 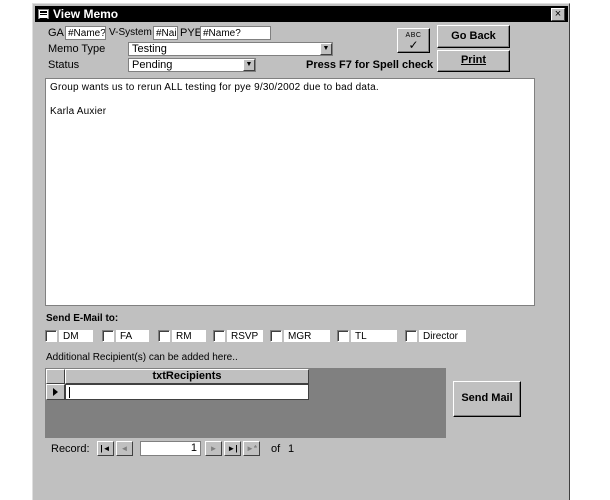 I want to click on mgr-label: MGR, so click(x=307, y=336).